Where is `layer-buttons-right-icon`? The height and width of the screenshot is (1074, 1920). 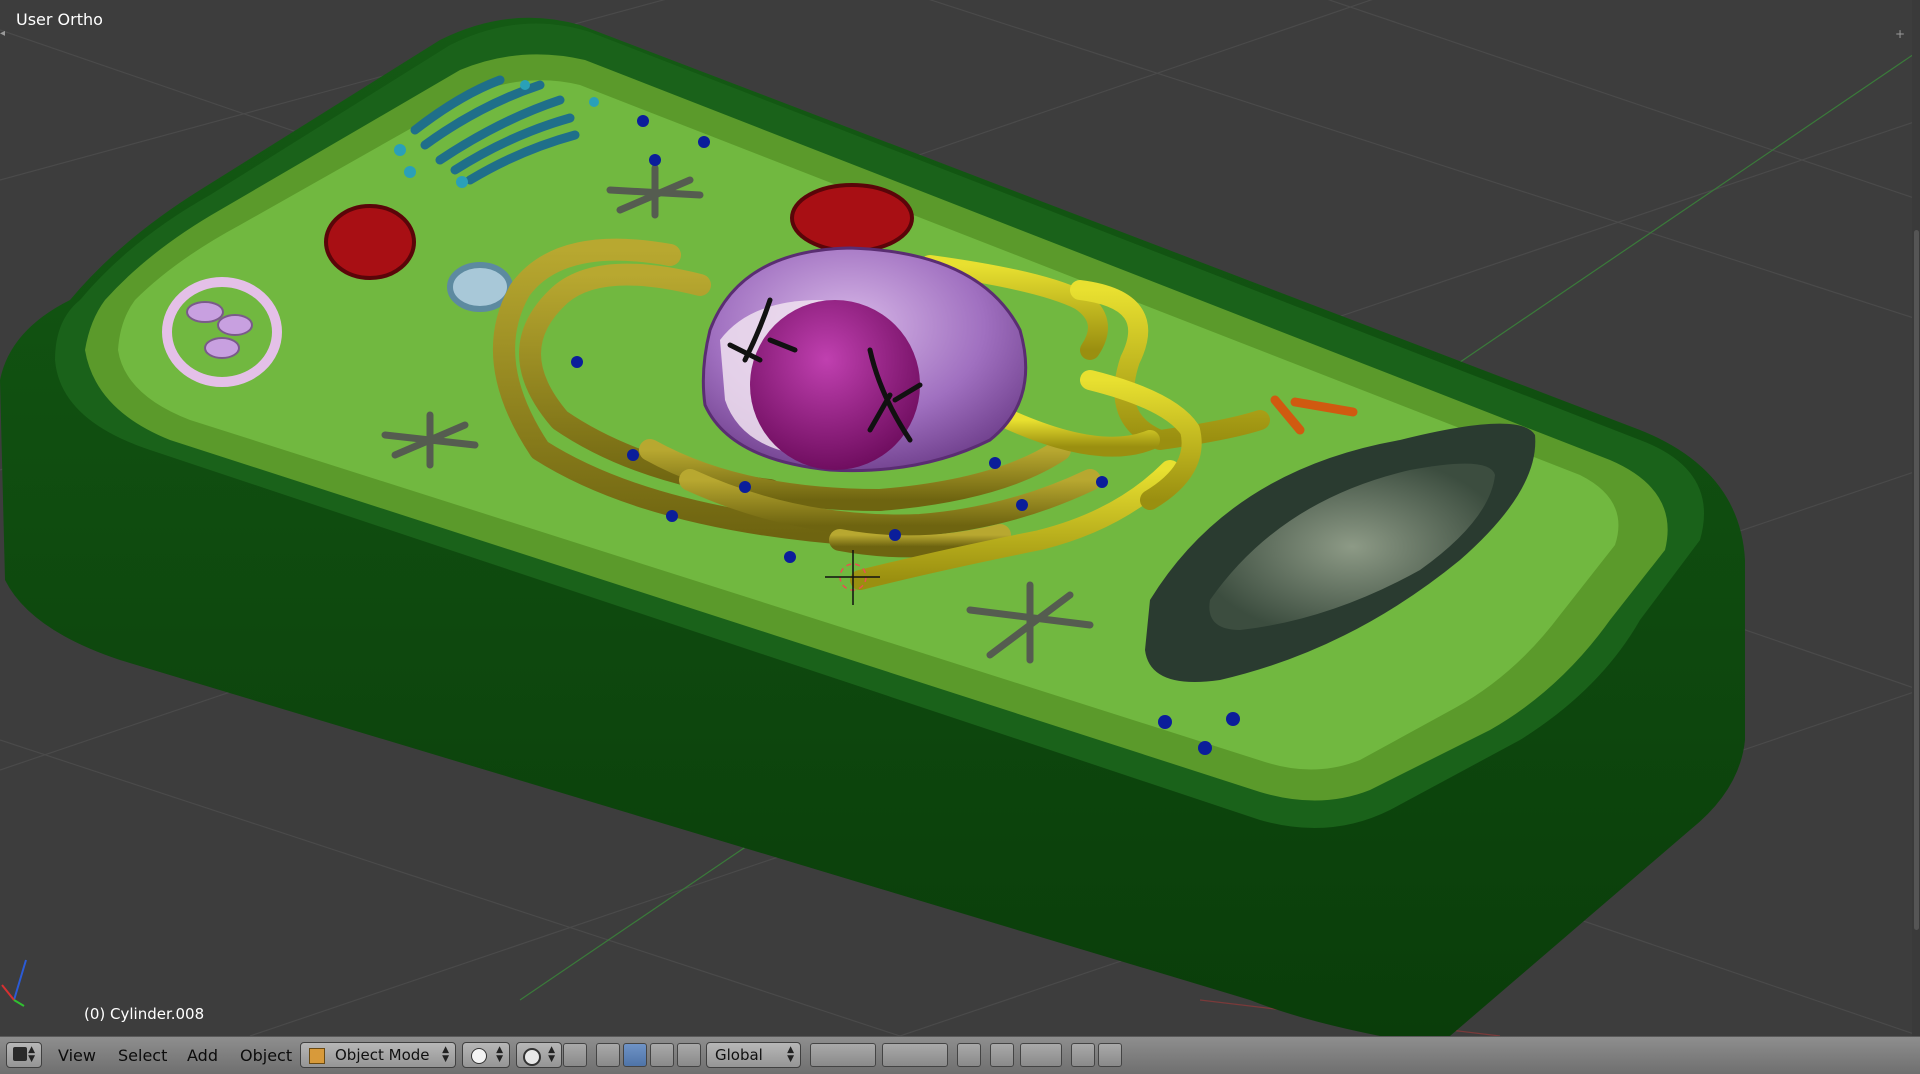 layer-buttons-right-icon is located at coordinates (915, 1055).